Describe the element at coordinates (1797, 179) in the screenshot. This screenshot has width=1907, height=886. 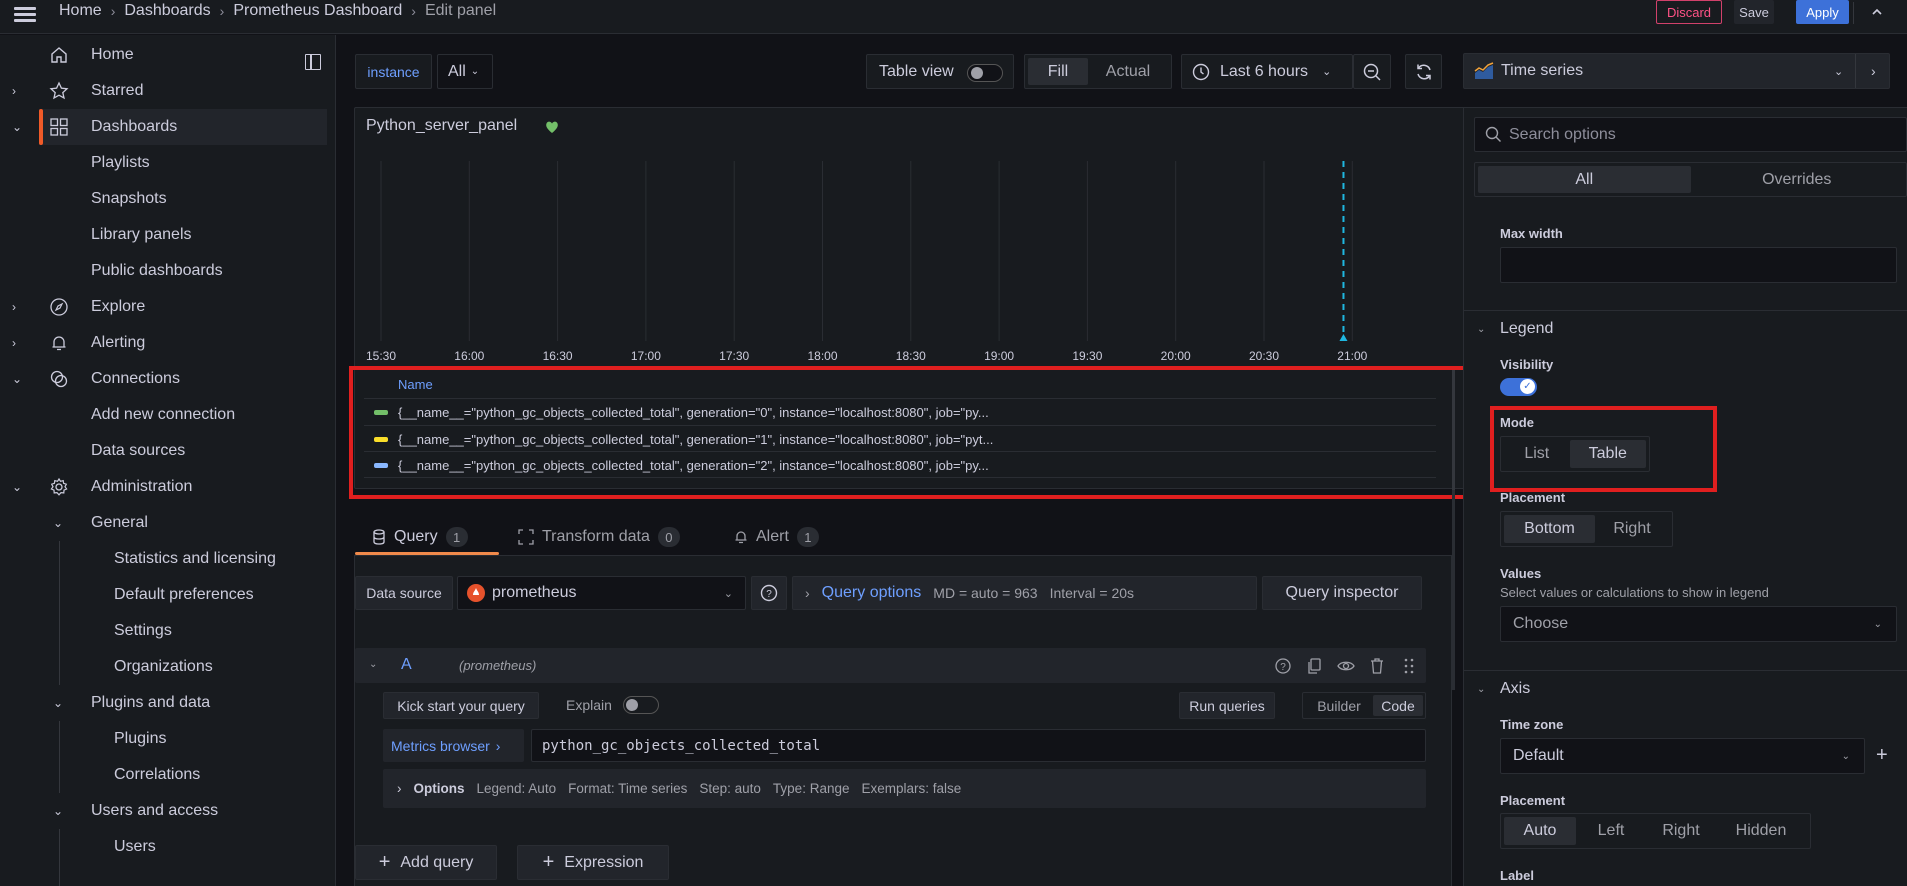
I see `tab-overrides: Overrides` at that location.